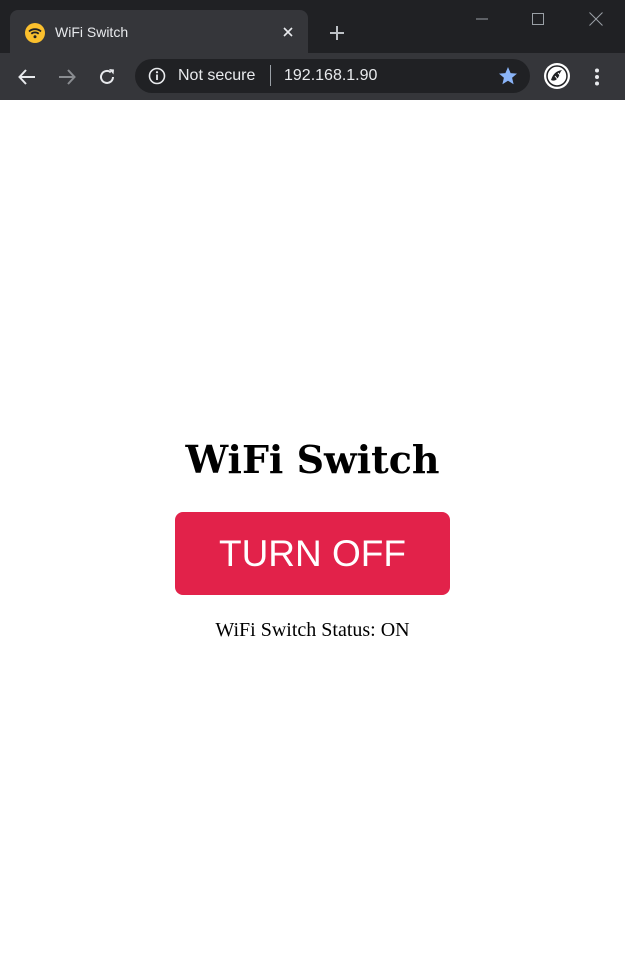  What do you see at coordinates (482, 19) in the screenshot?
I see `minimize-icon` at bounding box center [482, 19].